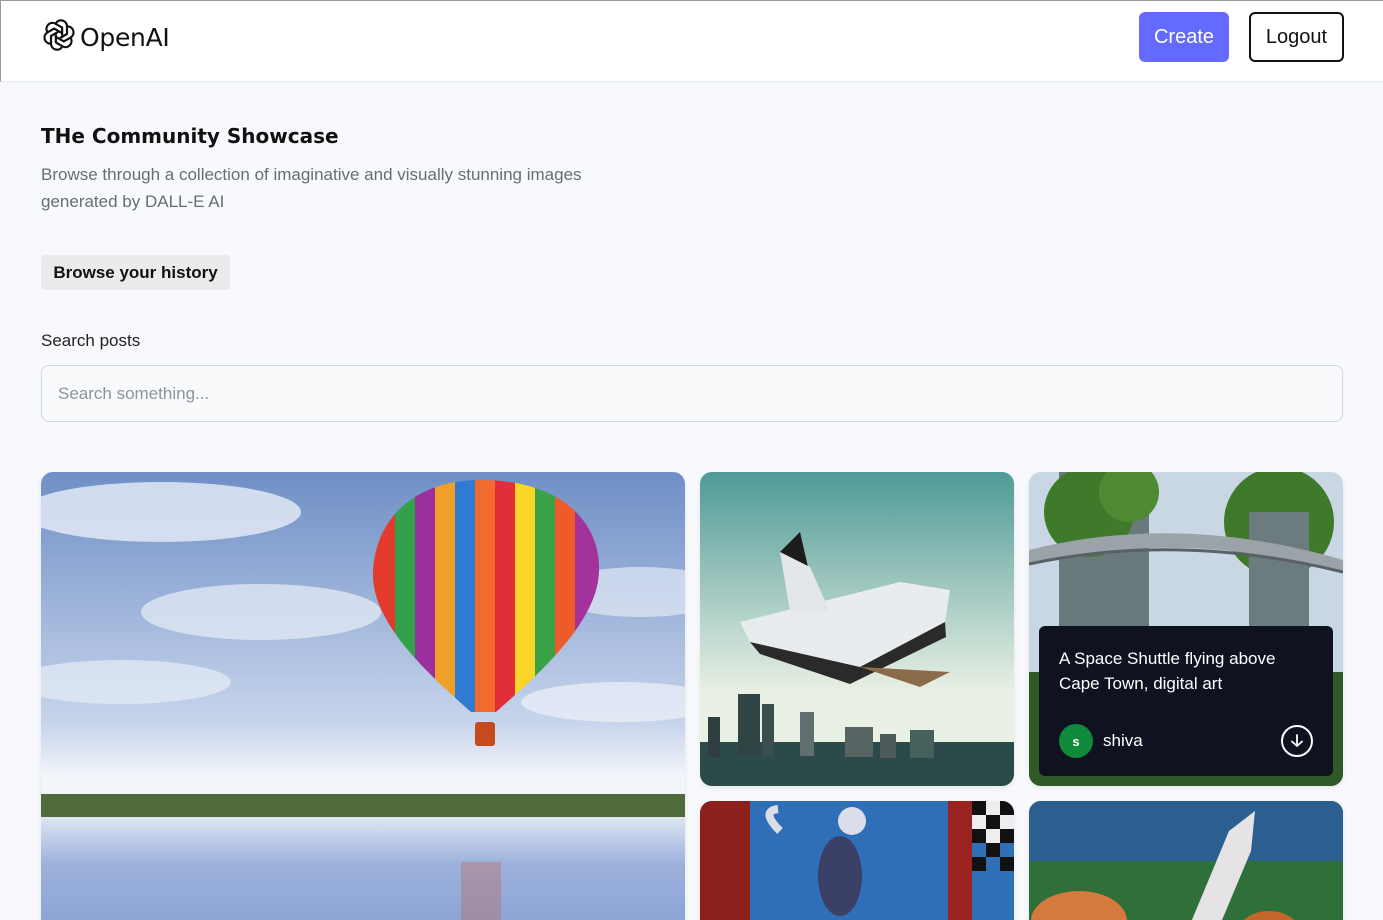 The image size is (1383, 920). I want to click on openai-logo: OpenAI, so click(105, 37).